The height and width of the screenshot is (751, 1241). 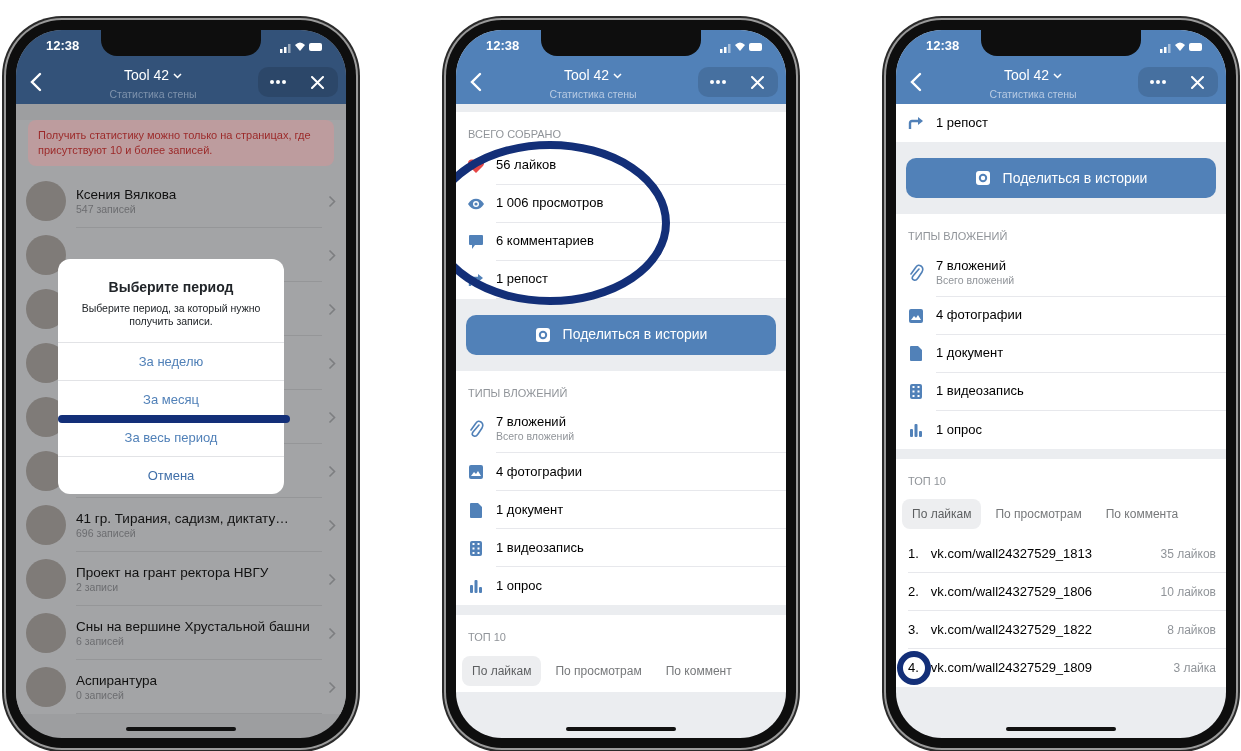 I want to click on post-link: vk.com/wall24327529_1813, so click(x=1011, y=553).